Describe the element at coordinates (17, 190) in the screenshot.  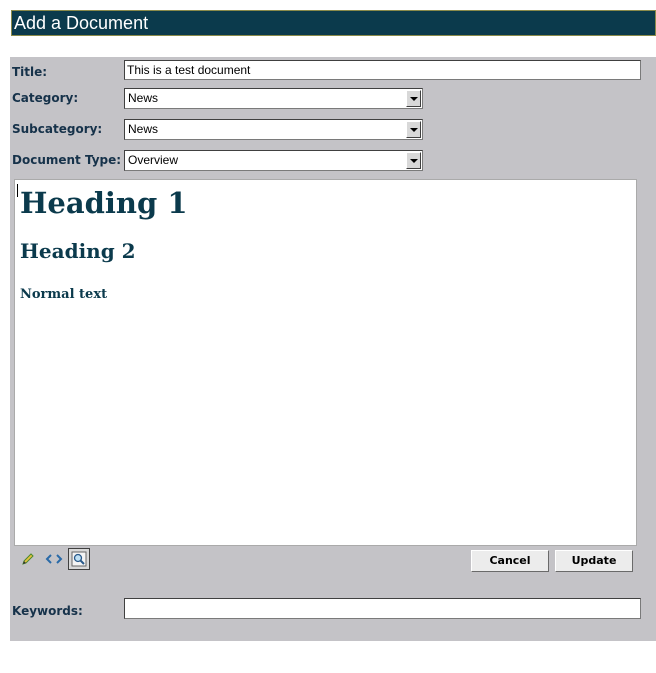
I see `text-cursor` at that location.